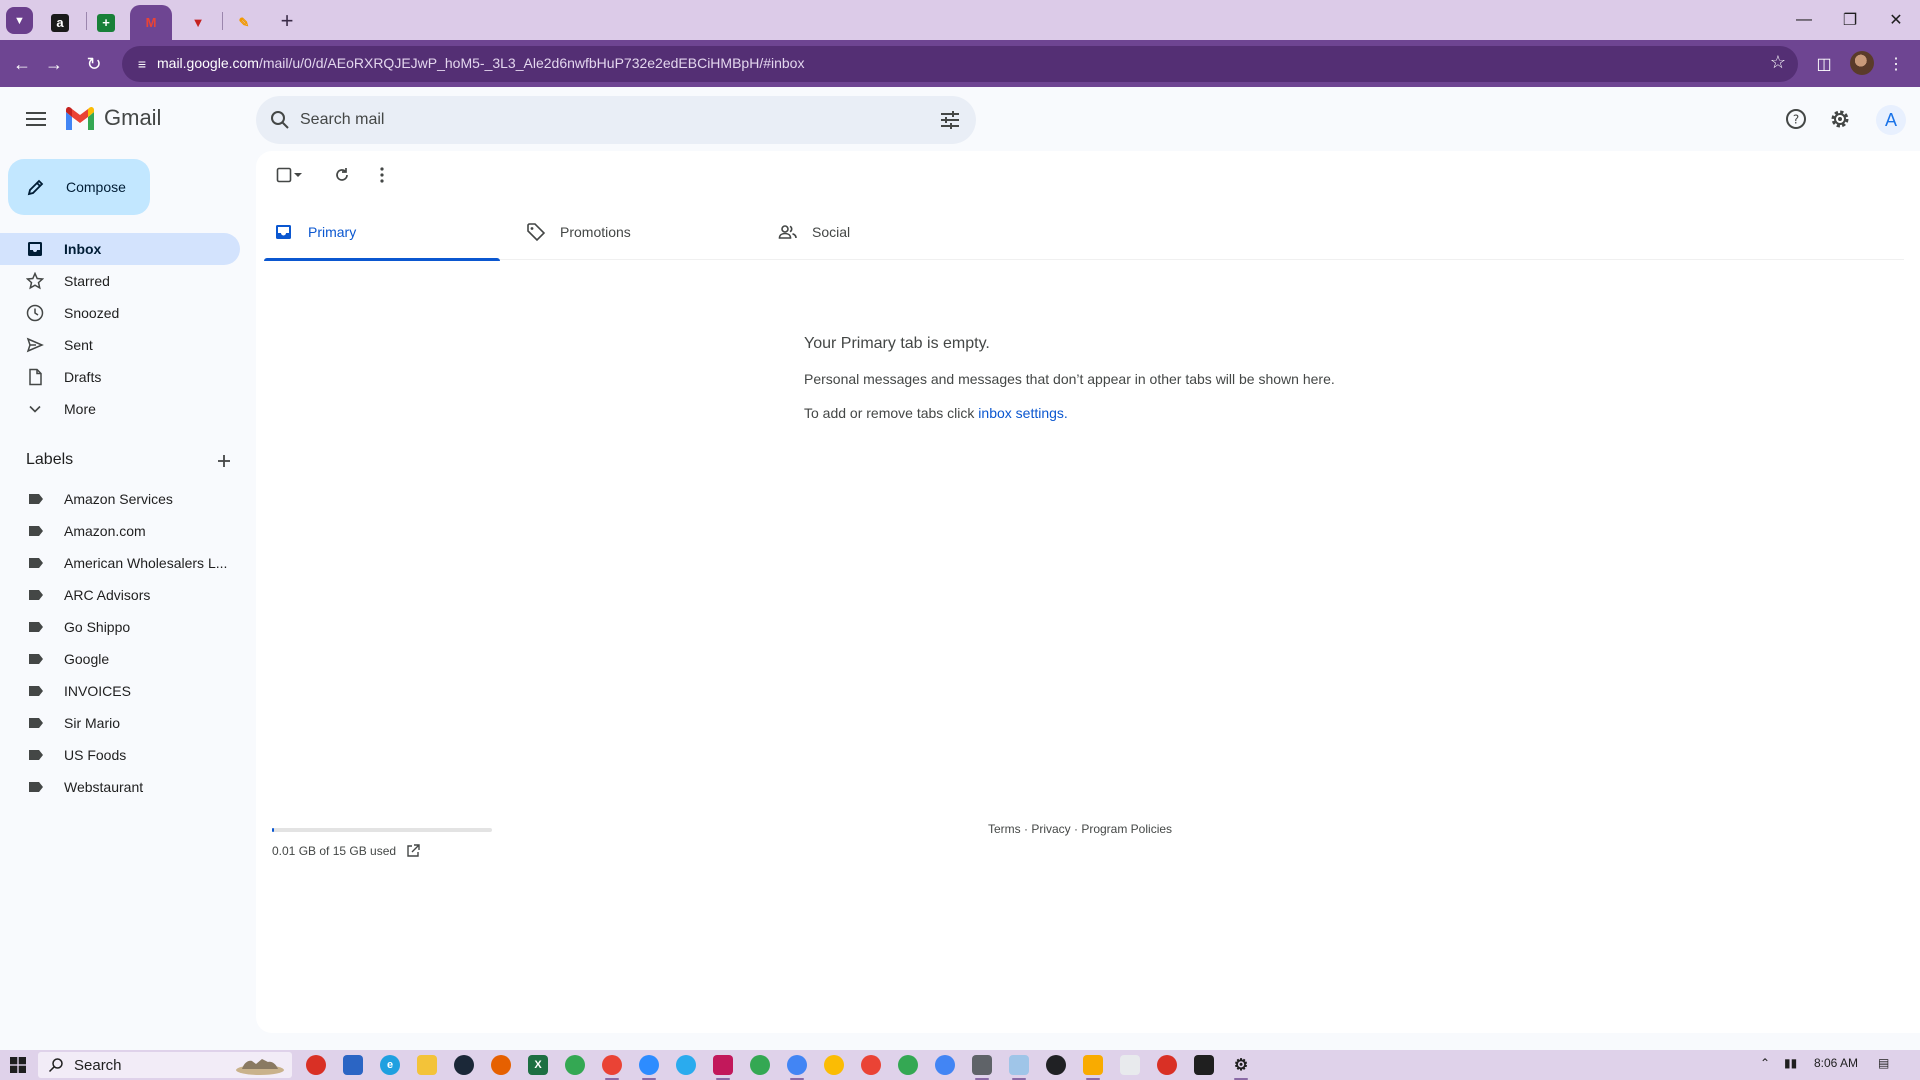  What do you see at coordinates (413, 851) in the screenshot?
I see `open-external-icon` at bounding box center [413, 851].